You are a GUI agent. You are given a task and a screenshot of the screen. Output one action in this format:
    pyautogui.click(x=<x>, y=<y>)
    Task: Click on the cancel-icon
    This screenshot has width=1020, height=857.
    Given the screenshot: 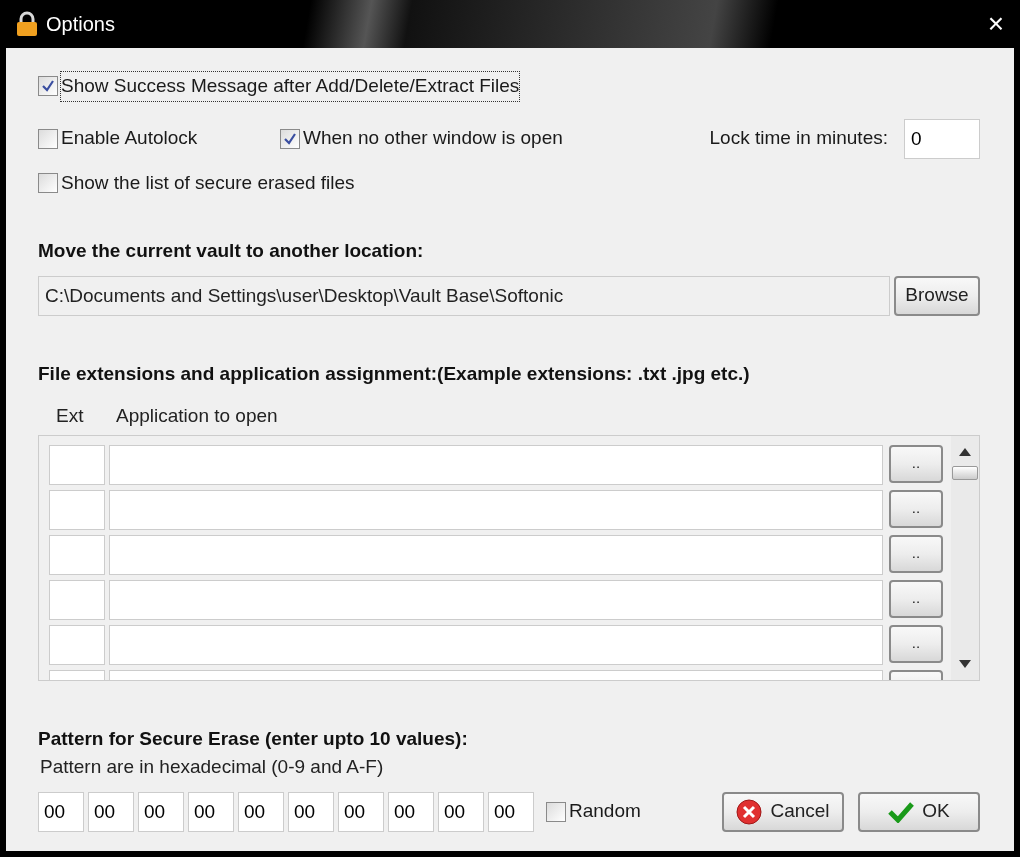 What is the action you would take?
    pyautogui.click(x=749, y=811)
    